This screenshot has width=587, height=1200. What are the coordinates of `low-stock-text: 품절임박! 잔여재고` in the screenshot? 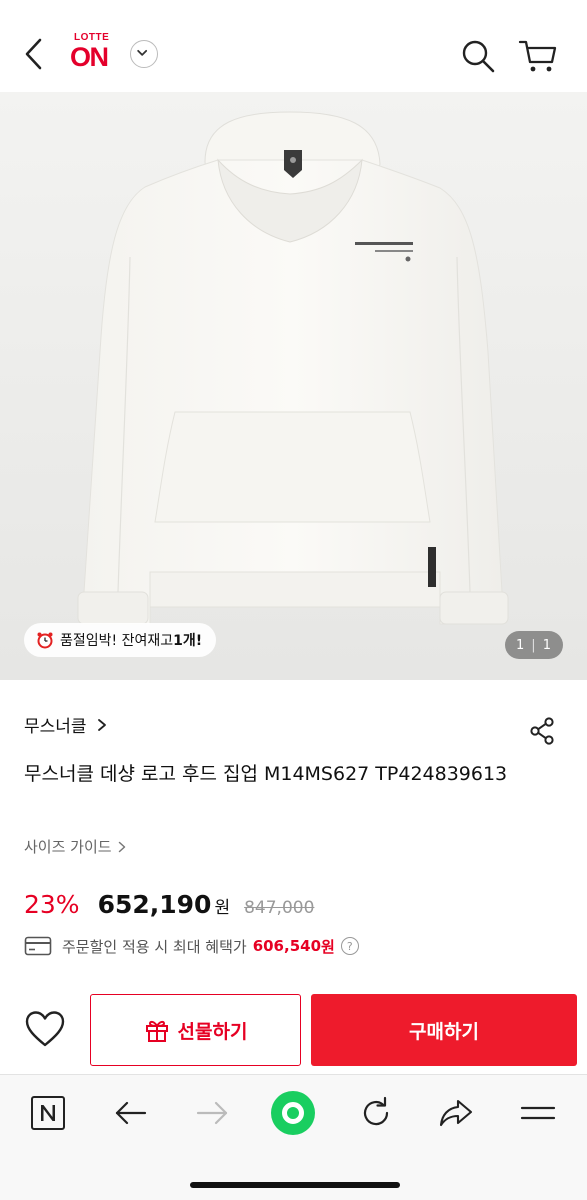 It's located at (117, 641).